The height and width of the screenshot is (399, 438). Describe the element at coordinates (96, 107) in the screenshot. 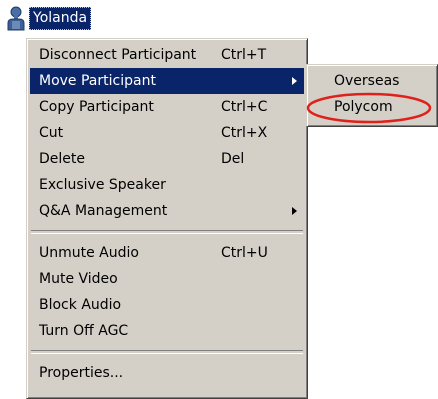

I see `menu-item-label: Copy Participant` at that location.